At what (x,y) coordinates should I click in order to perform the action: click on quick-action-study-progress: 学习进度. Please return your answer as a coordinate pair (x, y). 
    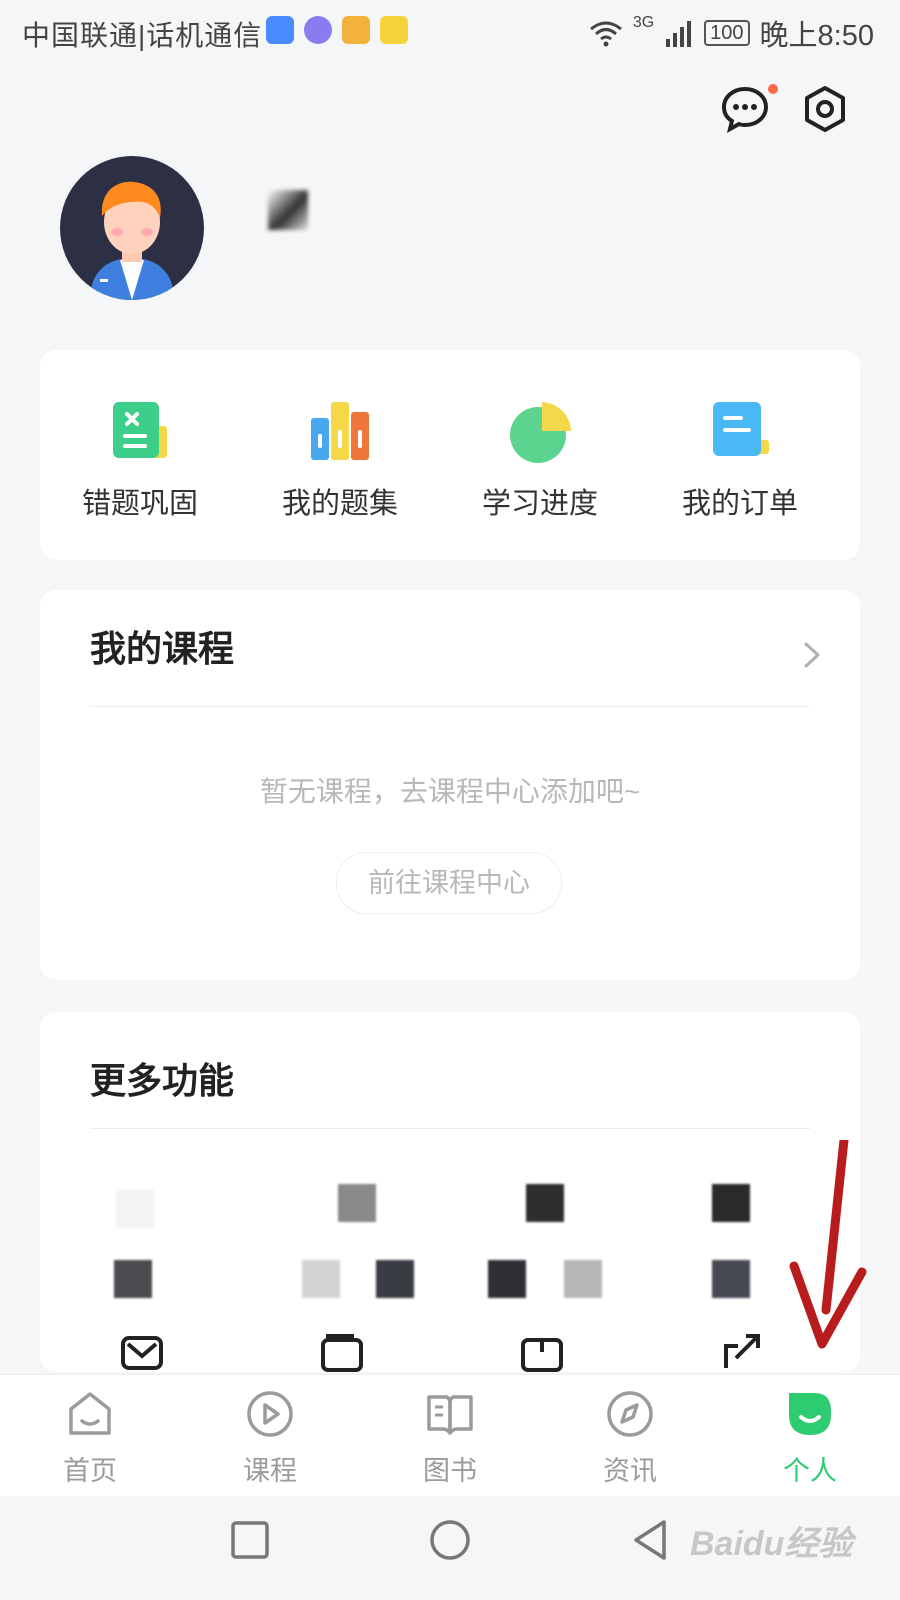
    Looking at the image, I should click on (540, 461).